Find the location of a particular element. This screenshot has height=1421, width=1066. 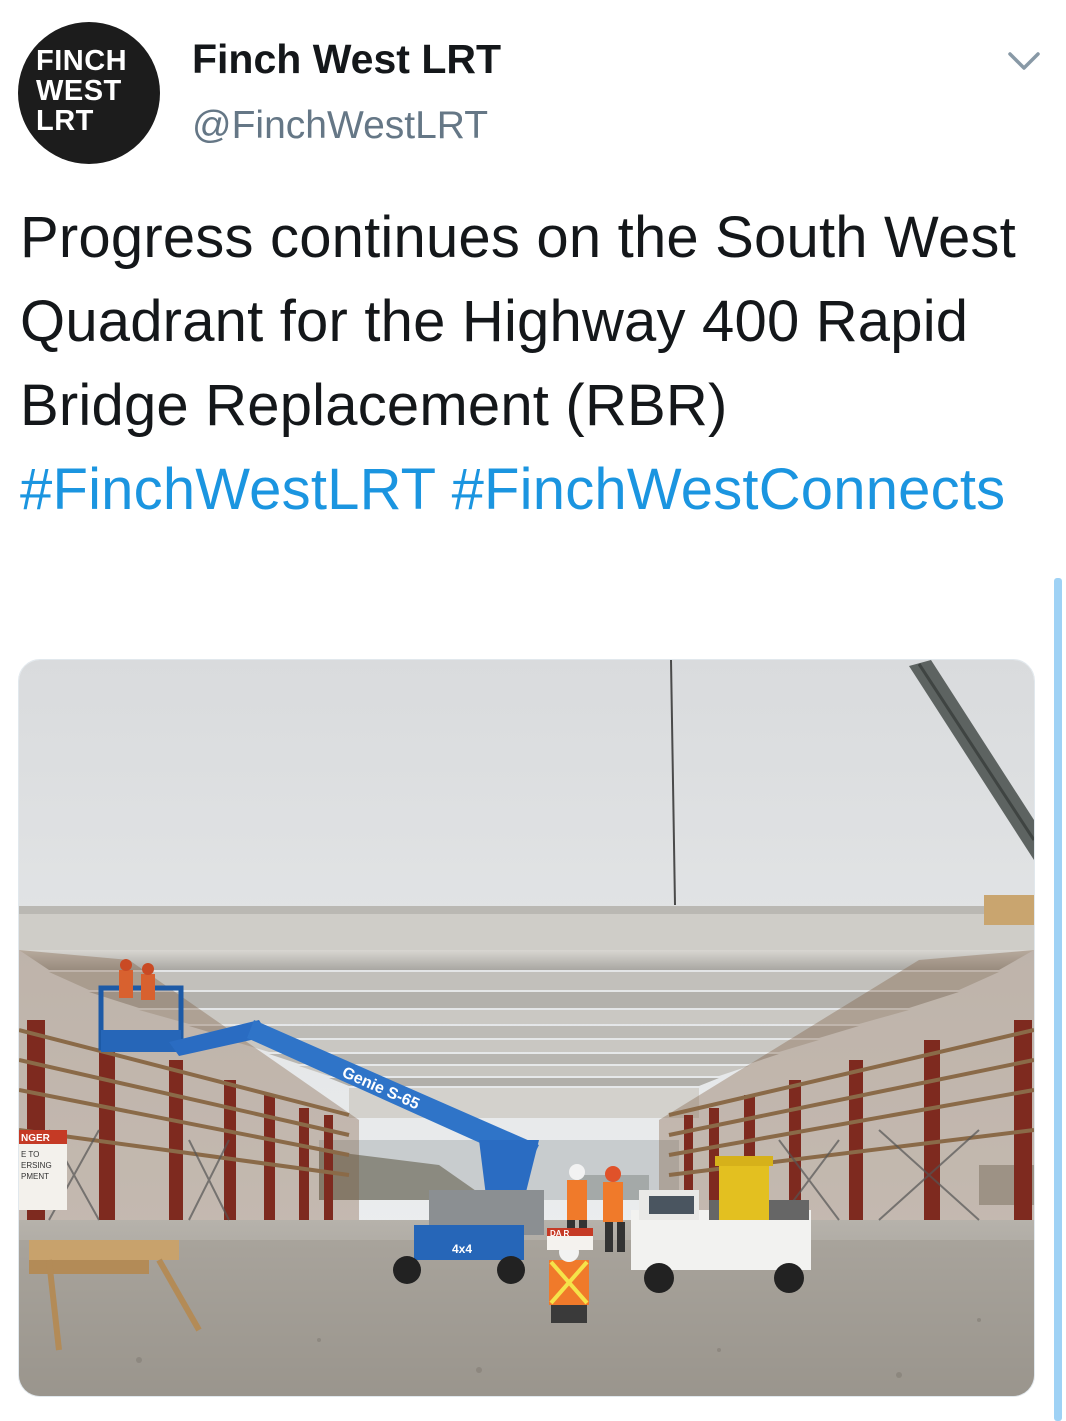

danger-sign-line-4: PMENT is located at coordinates (35, 1176).